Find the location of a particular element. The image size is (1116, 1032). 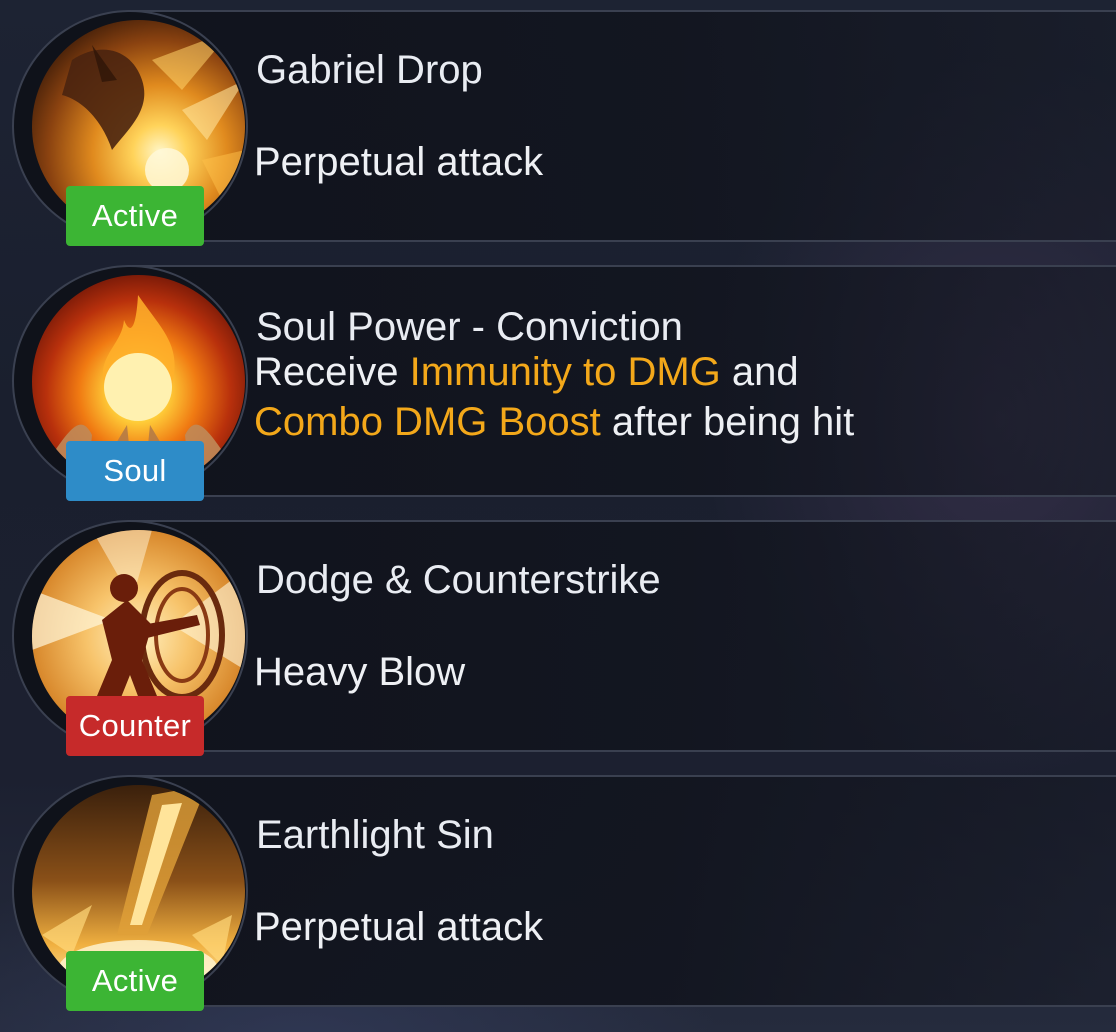

description-text: and is located at coordinates (759, 372).